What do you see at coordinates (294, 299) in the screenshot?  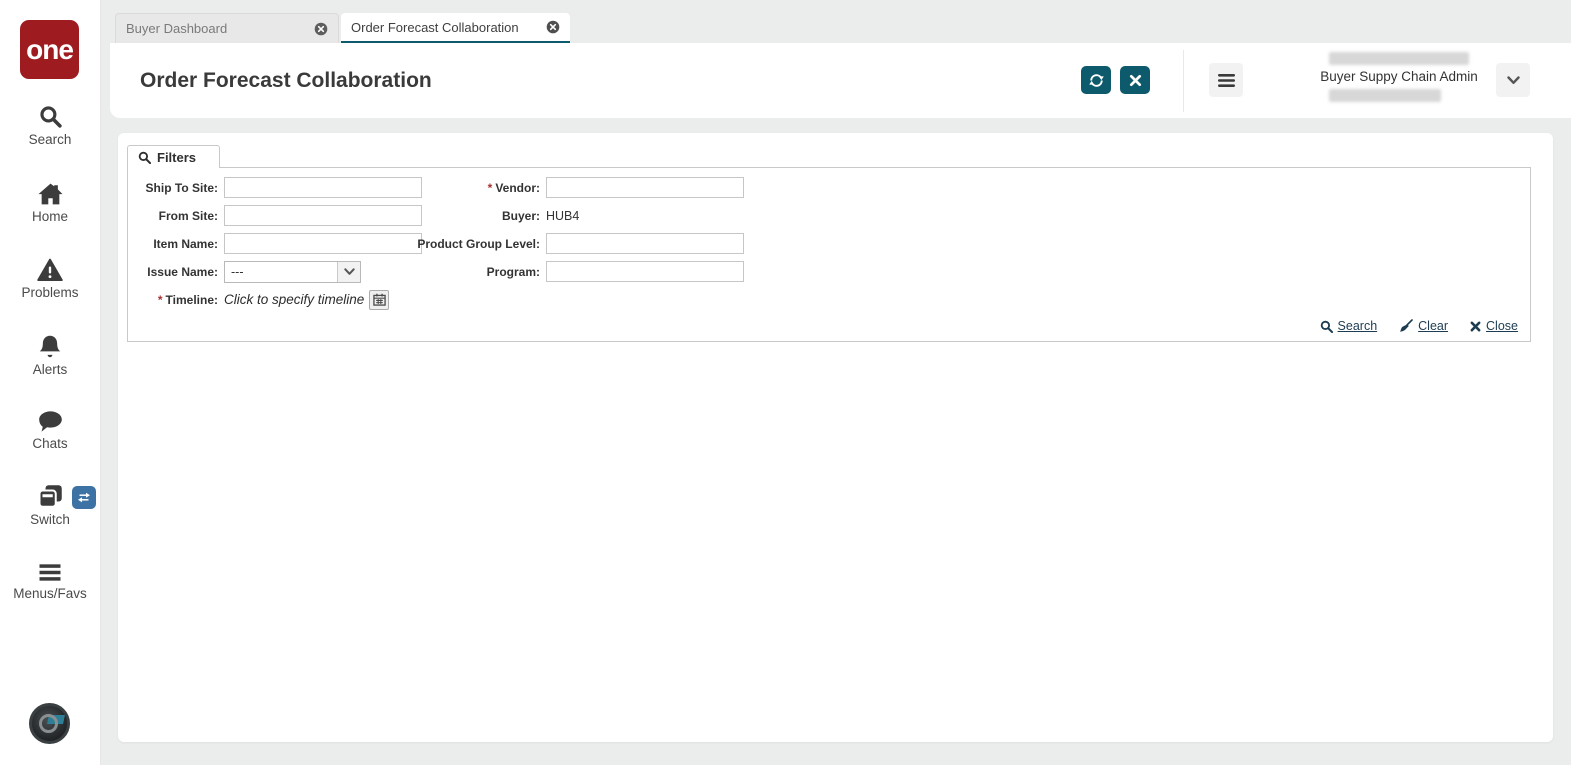 I see `timeline-placeholder: Click to specify timeline` at bounding box center [294, 299].